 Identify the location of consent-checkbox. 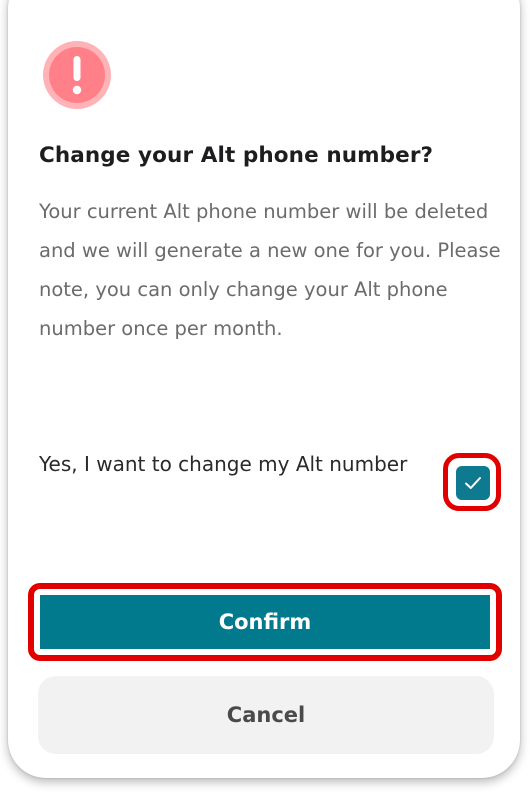
(473, 483).